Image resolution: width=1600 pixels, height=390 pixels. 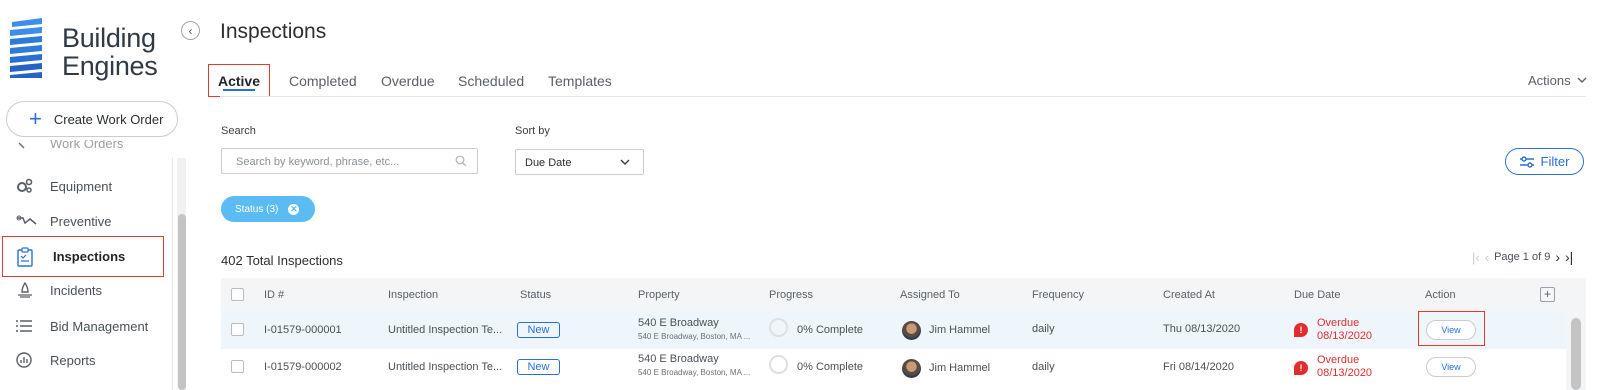 What do you see at coordinates (903, 96) in the screenshot?
I see `tab-divider` at bounding box center [903, 96].